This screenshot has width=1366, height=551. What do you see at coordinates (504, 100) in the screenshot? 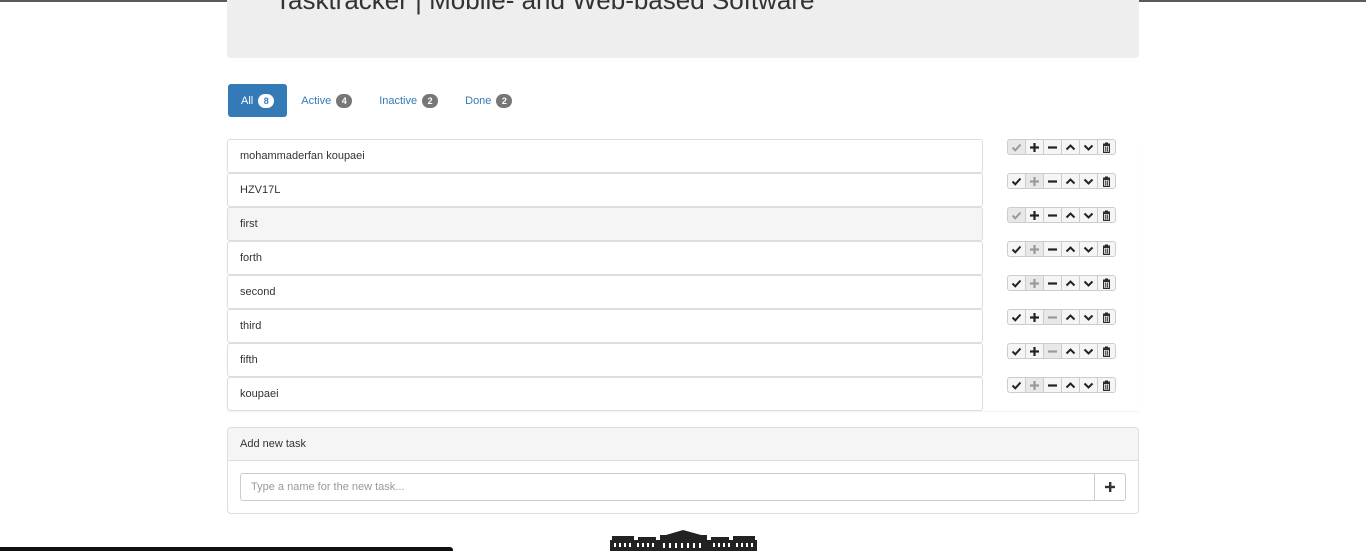
I see `count-badge: 2` at bounding box center [504, 100].